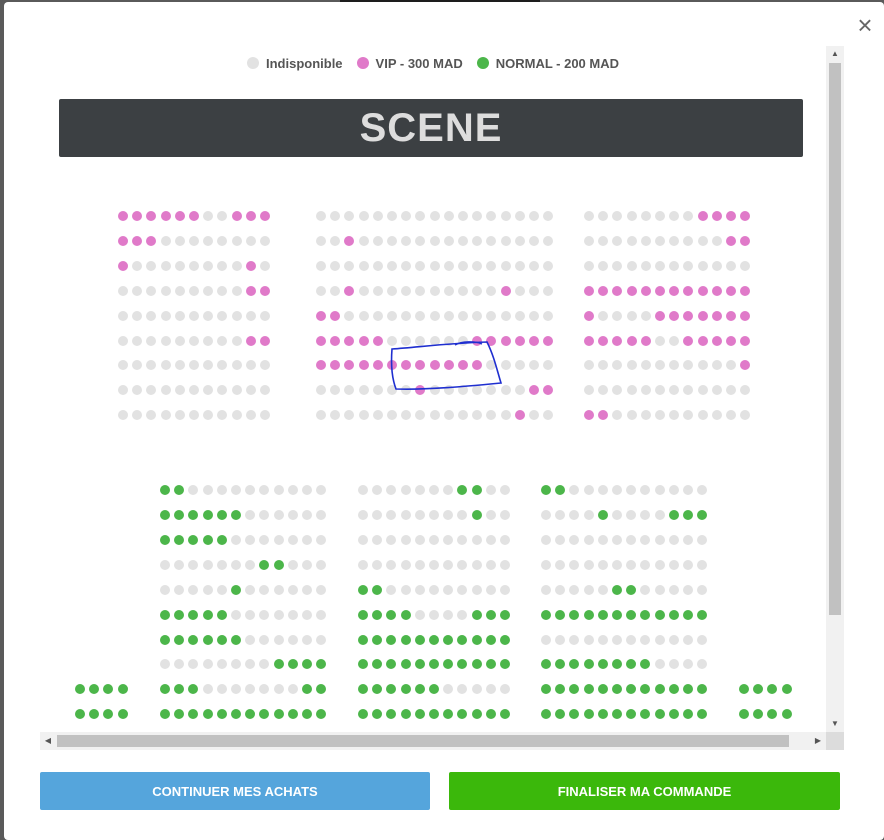  Describe the element at coordinates (644, 791) in the screenshot. I see `finalize-order-button: FINALISER MA COMMANDE` at that location.